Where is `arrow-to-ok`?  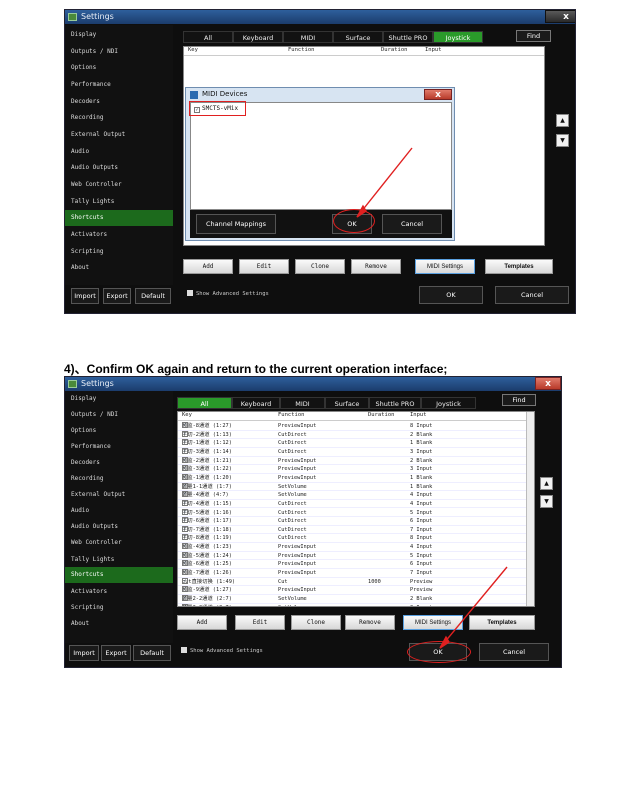
arrow-to-ok is located at coordinates (475, 605).